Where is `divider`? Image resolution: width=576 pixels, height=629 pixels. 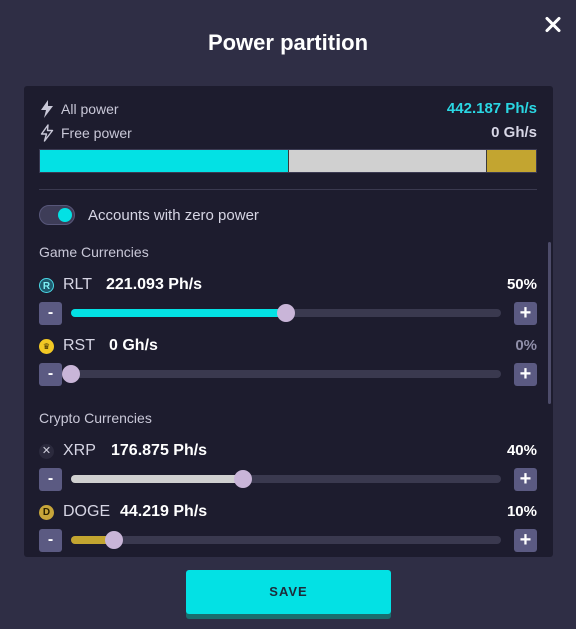 divider is located at coordinates (288, 189).